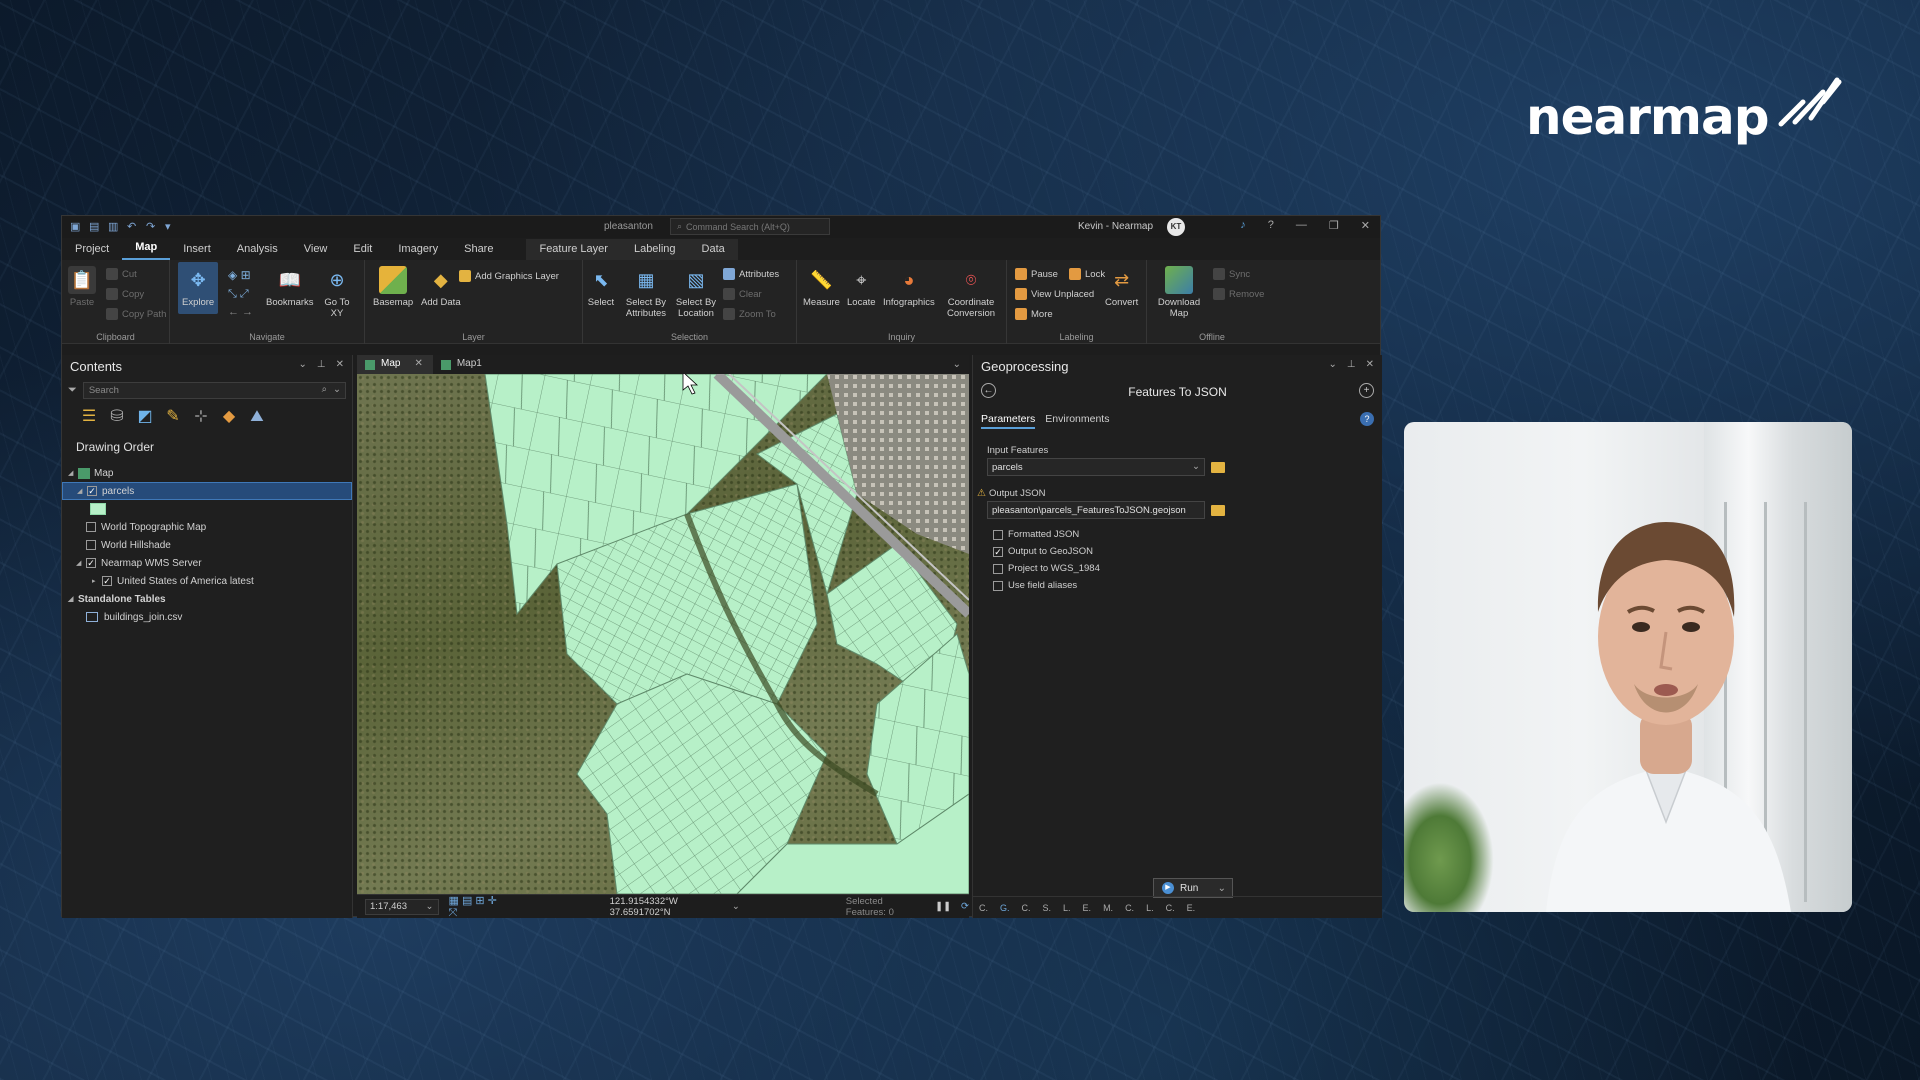 The height and width of the screenshot is (1080, 1920). What do you see at coordinates (207, 545) in the screenshot?
I see `tree-item-world-hillshade: World Hillshade` at bounding box center [207, 545].